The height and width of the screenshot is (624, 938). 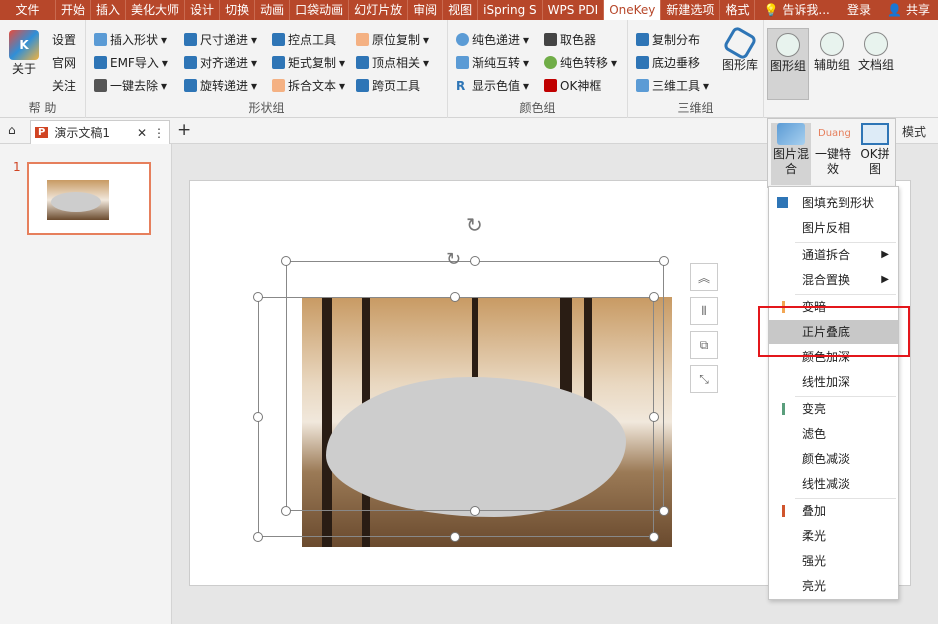 I want to click on menu-item-label: 柔光, so click(x=814, y=536).